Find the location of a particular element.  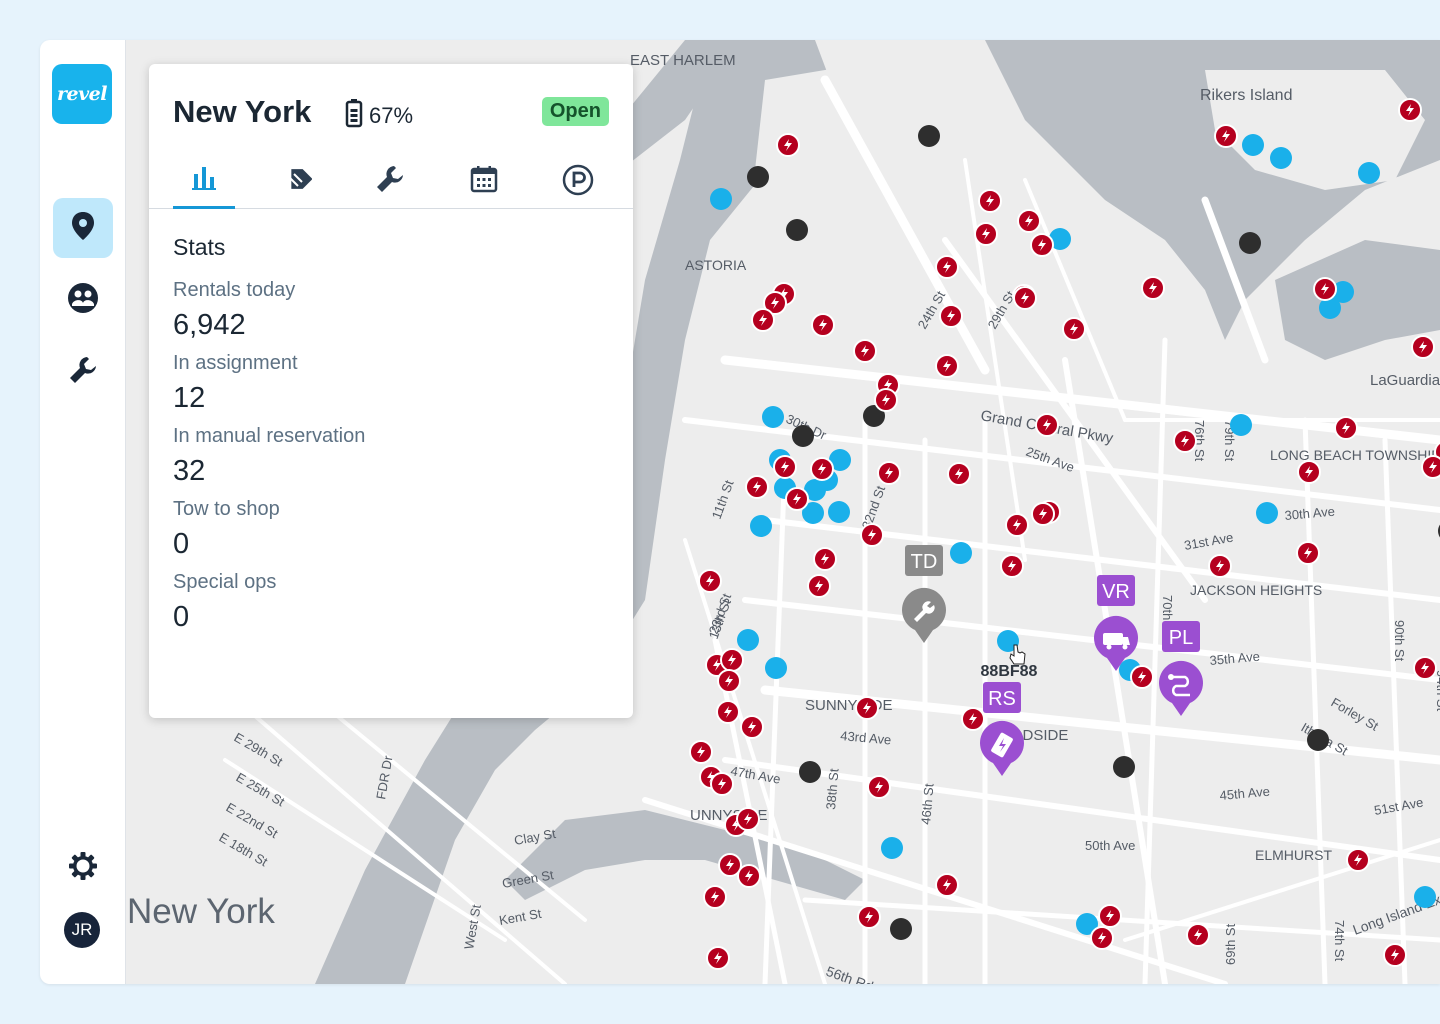

tab-tags is located at coordinates (297, 182).